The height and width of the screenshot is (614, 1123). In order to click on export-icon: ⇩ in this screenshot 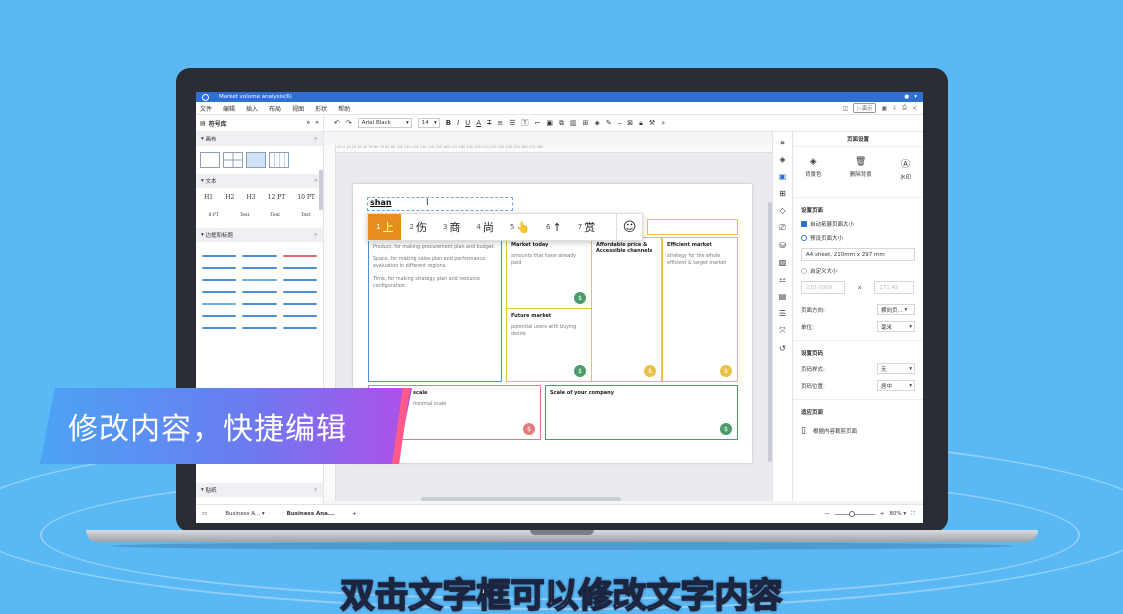, I will do `click(894, 108)`.